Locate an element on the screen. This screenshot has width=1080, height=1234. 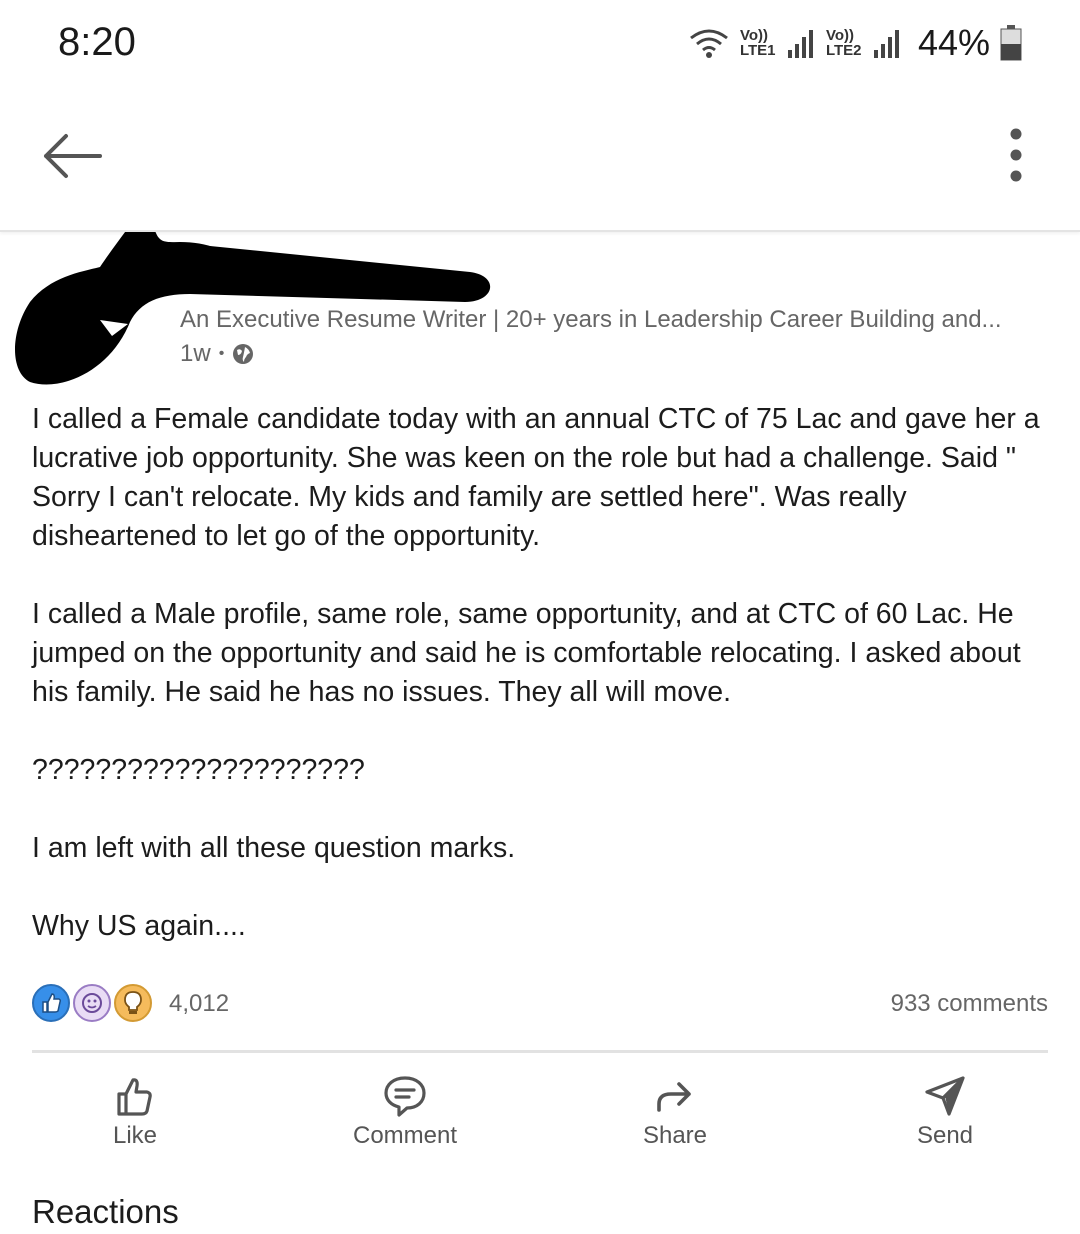
comment-bubble-icon is located at coordinates (405, 1096).